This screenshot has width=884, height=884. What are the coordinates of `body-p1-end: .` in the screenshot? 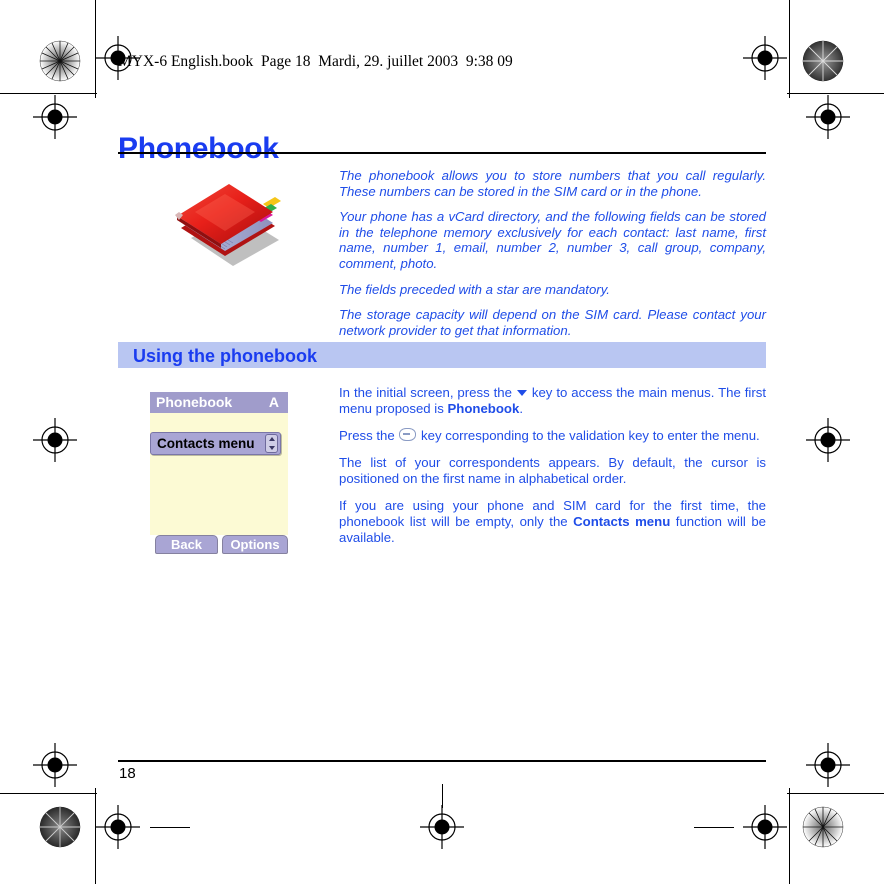 It's located at (521, 408).